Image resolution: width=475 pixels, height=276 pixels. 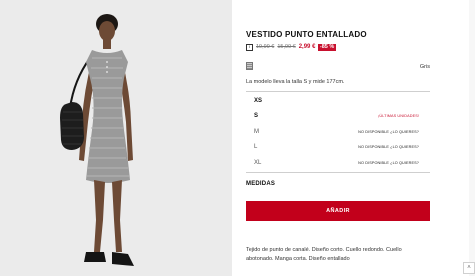 I want to click on size-label: M, so click(x=256, y=131).